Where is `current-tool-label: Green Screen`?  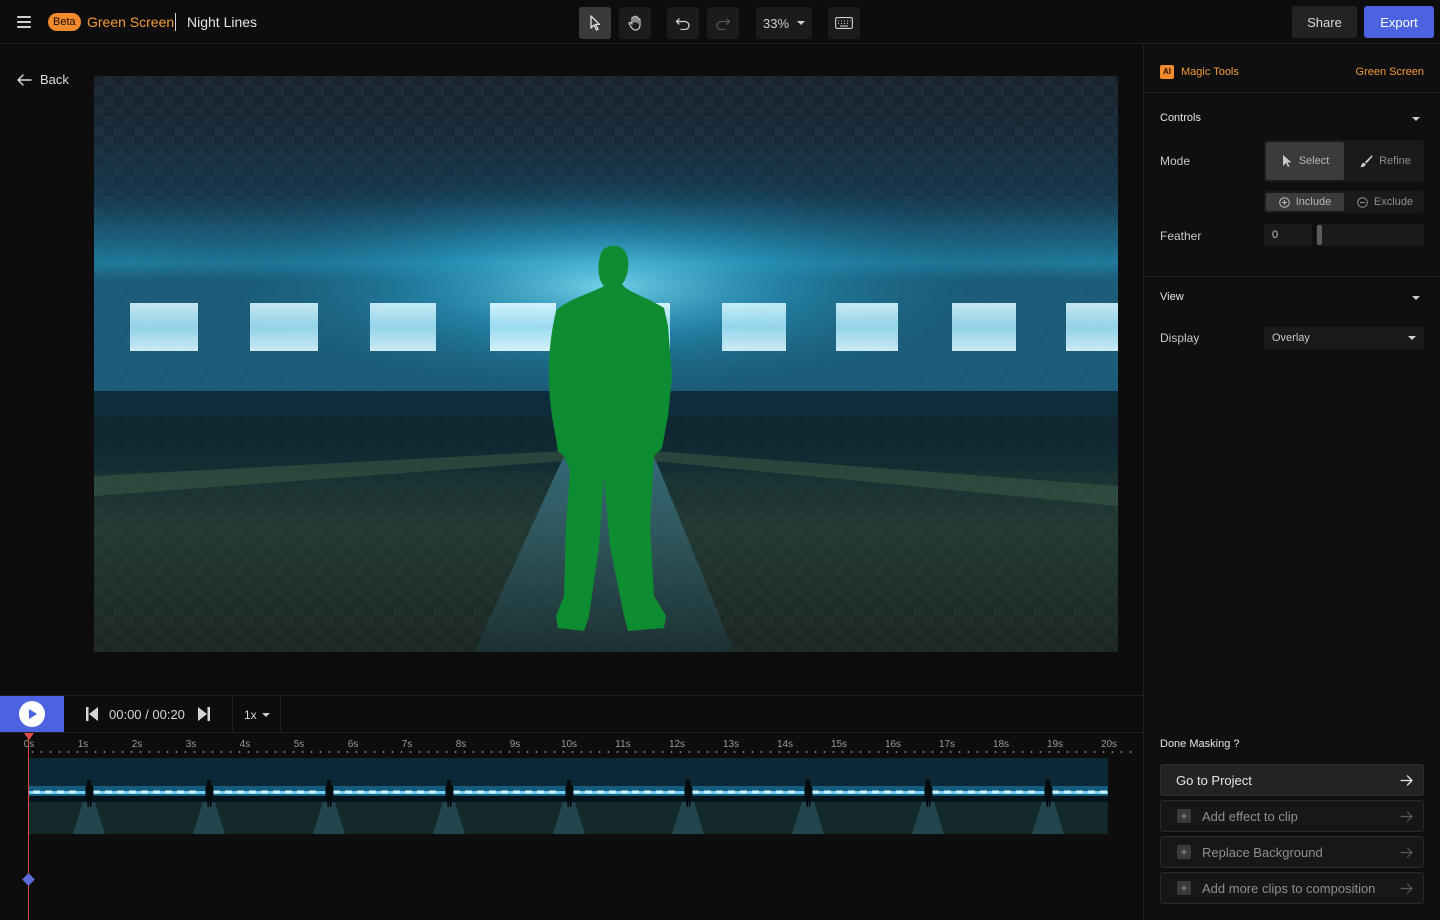
current-tool-label: Green Screen is located at coordinates (1389, 72).